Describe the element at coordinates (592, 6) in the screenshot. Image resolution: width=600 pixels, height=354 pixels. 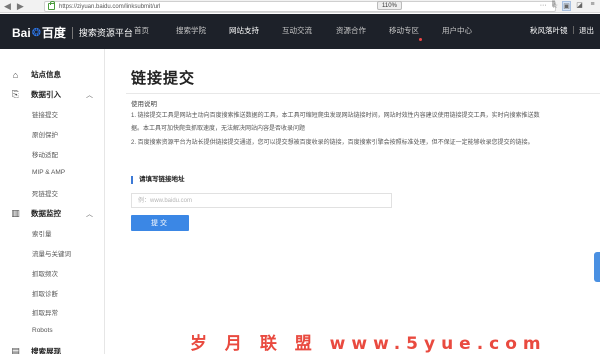
I see `menu-icon: ≡` at that location.